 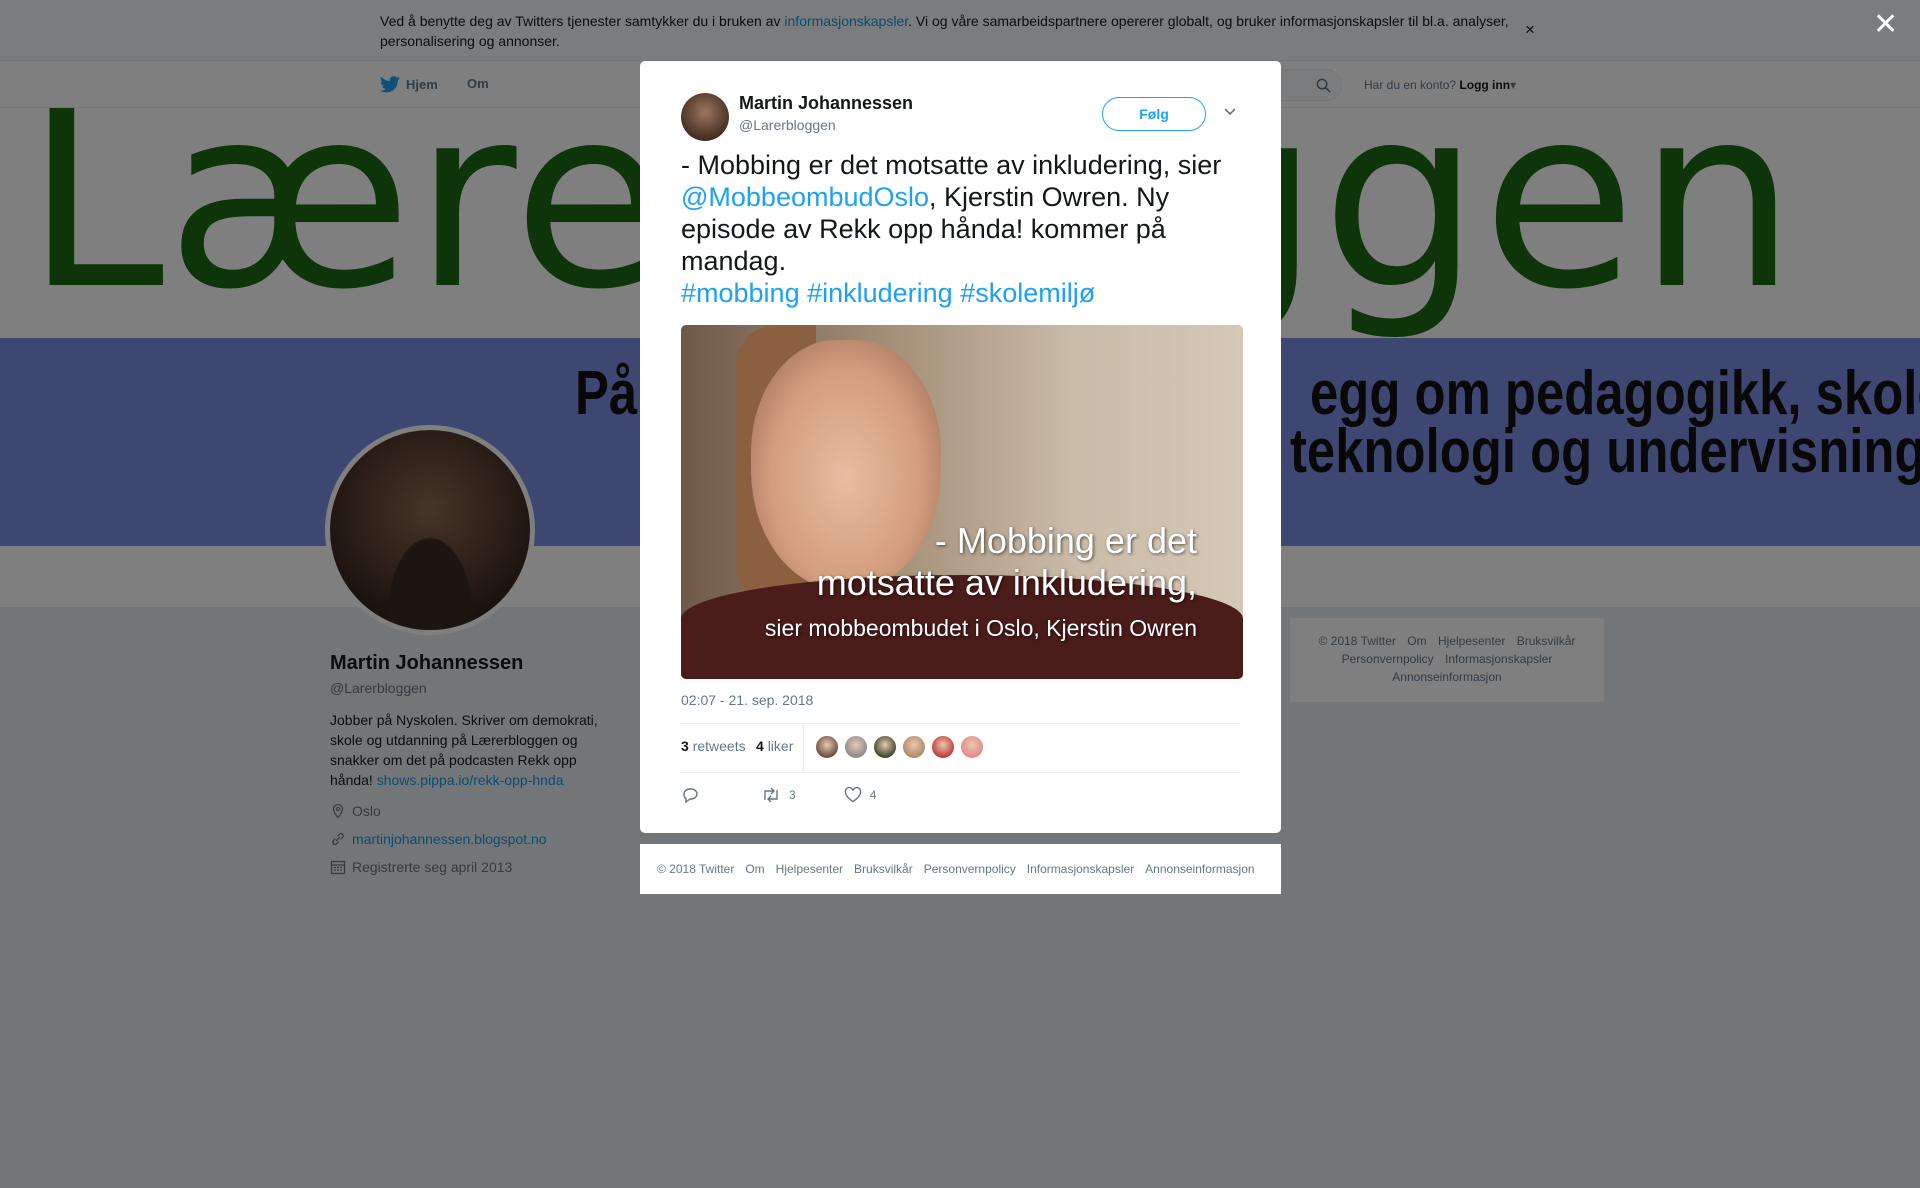 What do you see at coordinates (747, 700) in the screenshot?
I see `tweet-timestamp: 02:07 - 21. sep. 2018` at bounding box center [747, 700].